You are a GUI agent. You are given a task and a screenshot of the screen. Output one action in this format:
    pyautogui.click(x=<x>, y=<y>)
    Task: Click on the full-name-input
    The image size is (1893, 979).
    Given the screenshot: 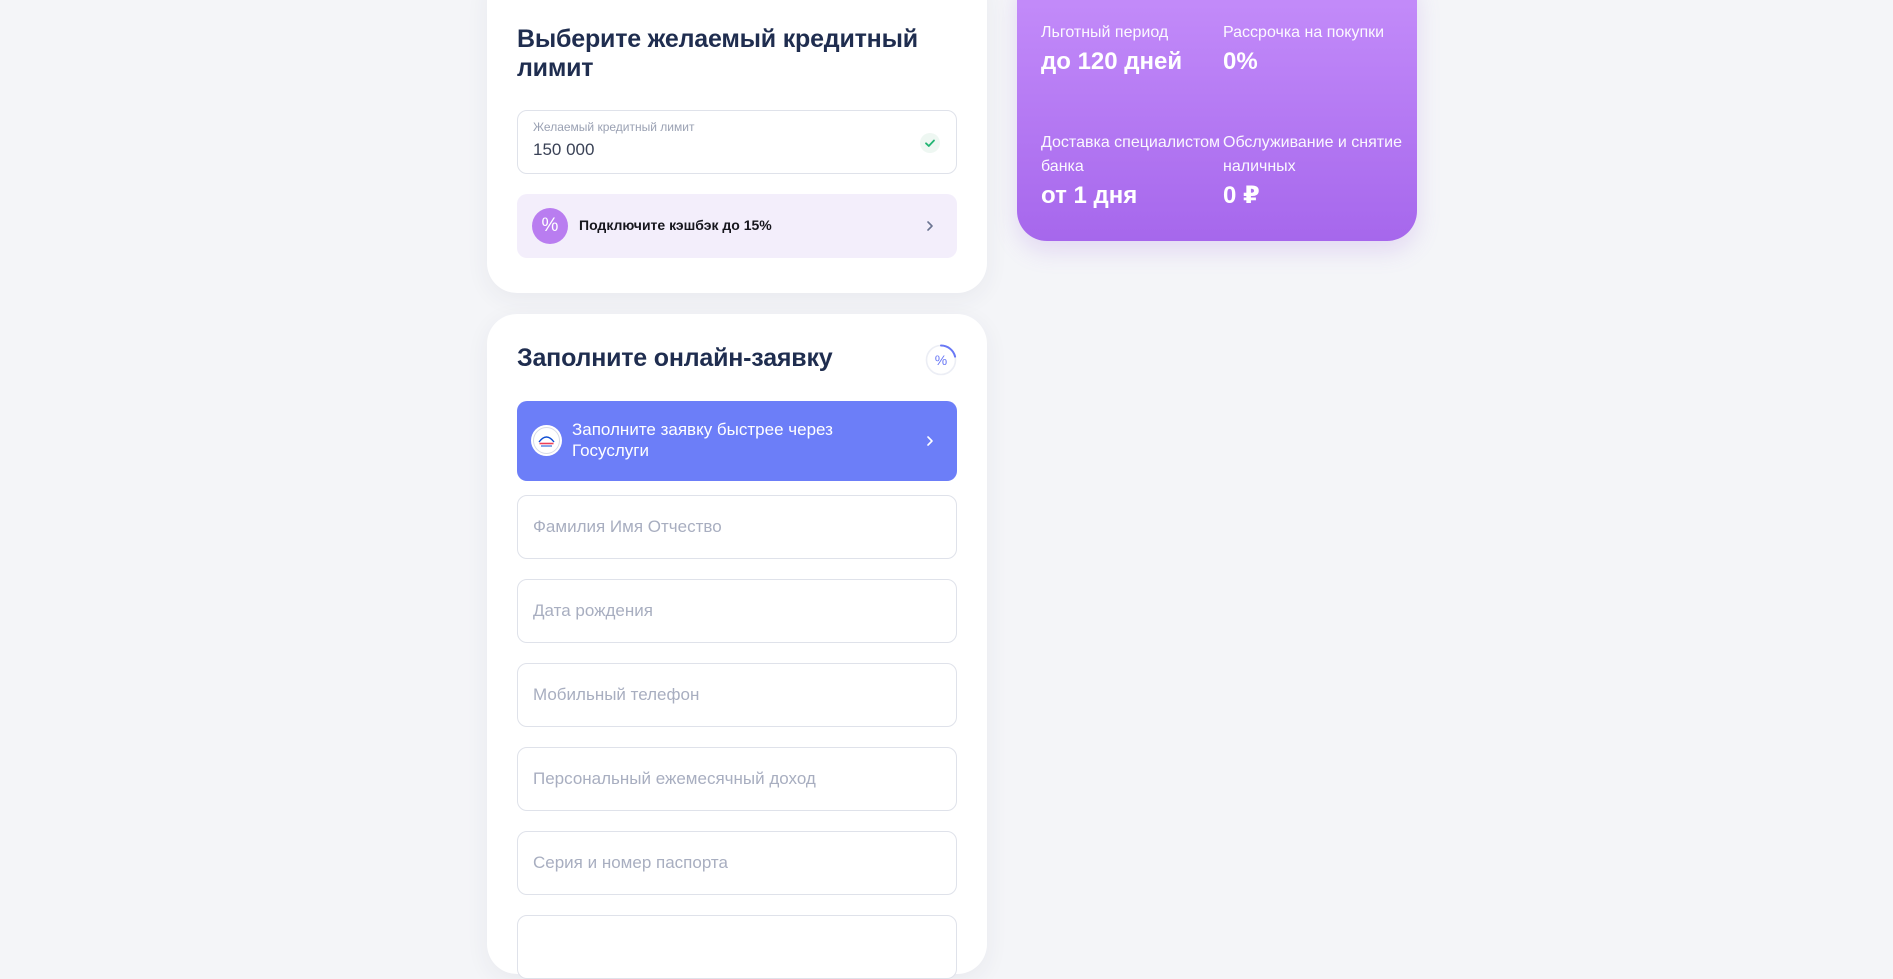 What is the action you would take?
    pyautogui.click(x=737, y=527)
    